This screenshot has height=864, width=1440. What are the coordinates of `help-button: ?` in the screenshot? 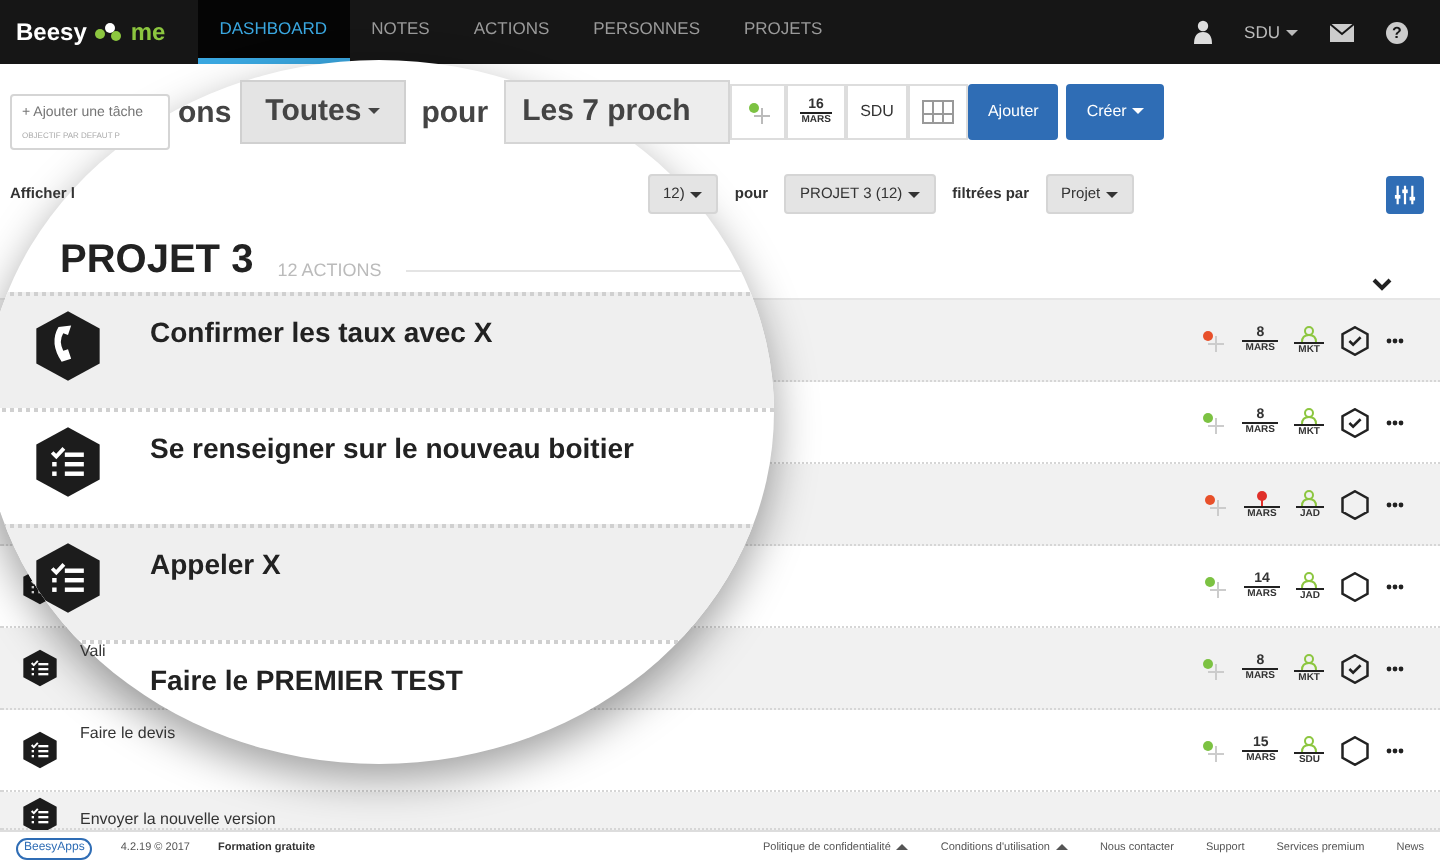 It's located at (1397, 32).